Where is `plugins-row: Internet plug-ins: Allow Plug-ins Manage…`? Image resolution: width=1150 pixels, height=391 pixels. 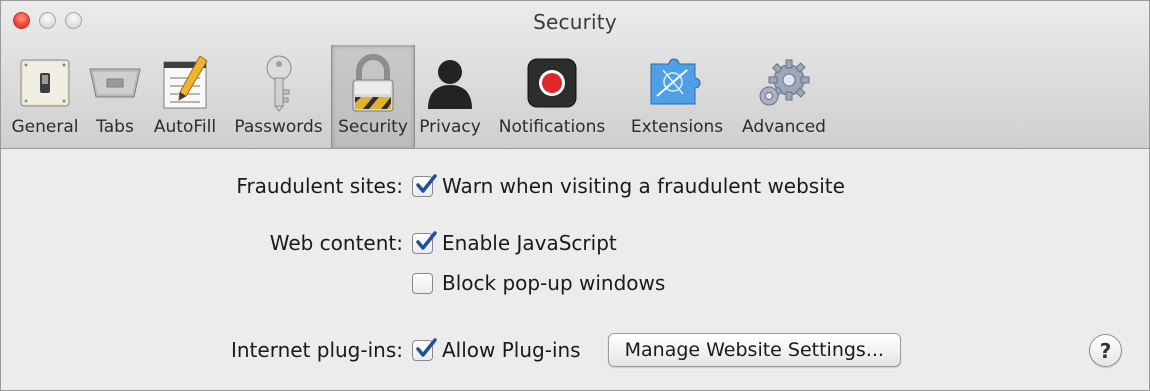
plugins-row: Internet plug-ins: Allow Plug-ins Manage… is located at coordinates (575, 350).